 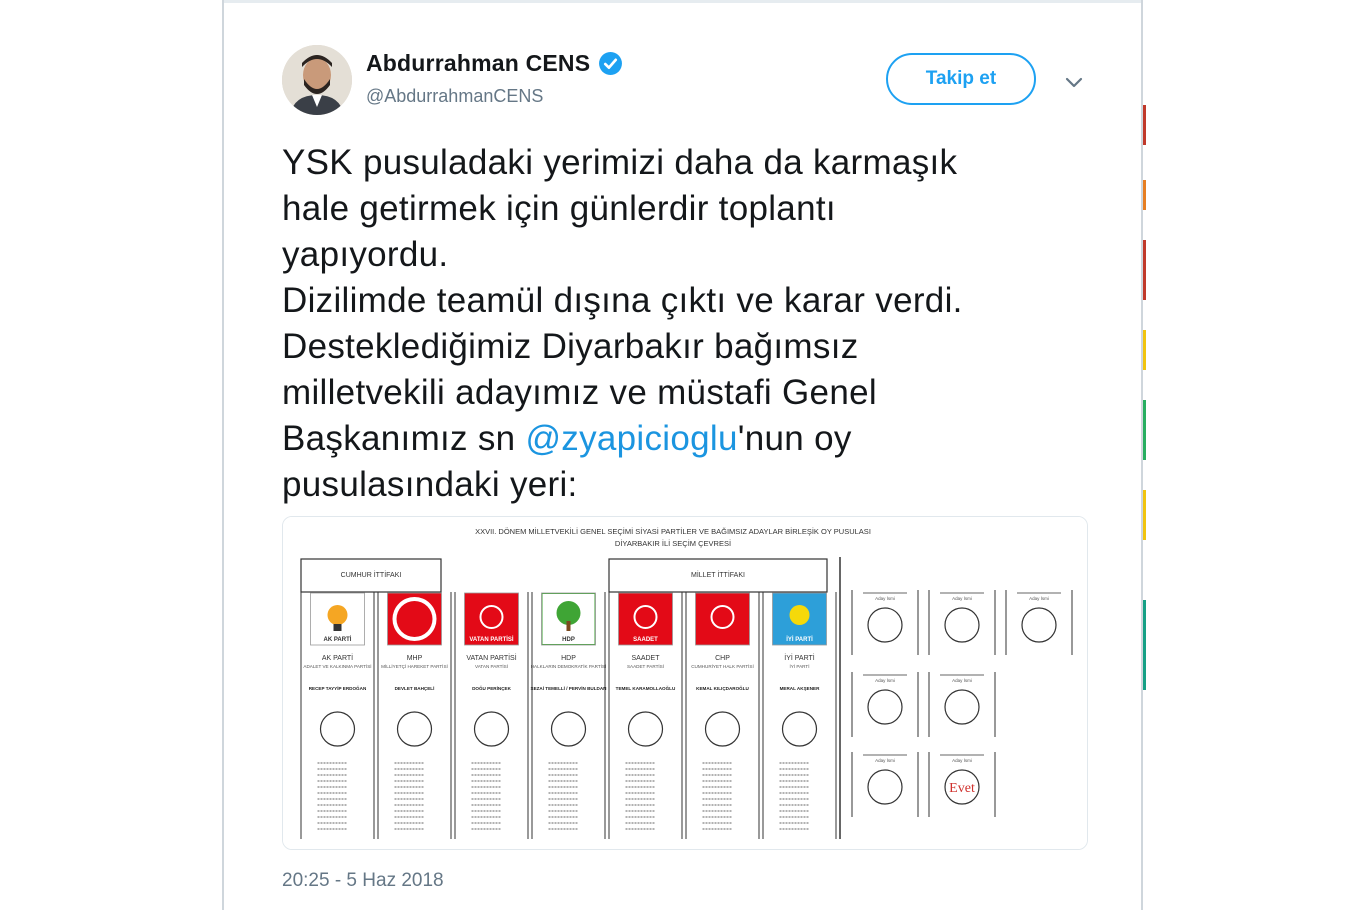 What do you see at coordinates (491, 666) in the screenshot?
I see `party-full-name: VATAN PARTİSİ` at bounding box center [491, 666].